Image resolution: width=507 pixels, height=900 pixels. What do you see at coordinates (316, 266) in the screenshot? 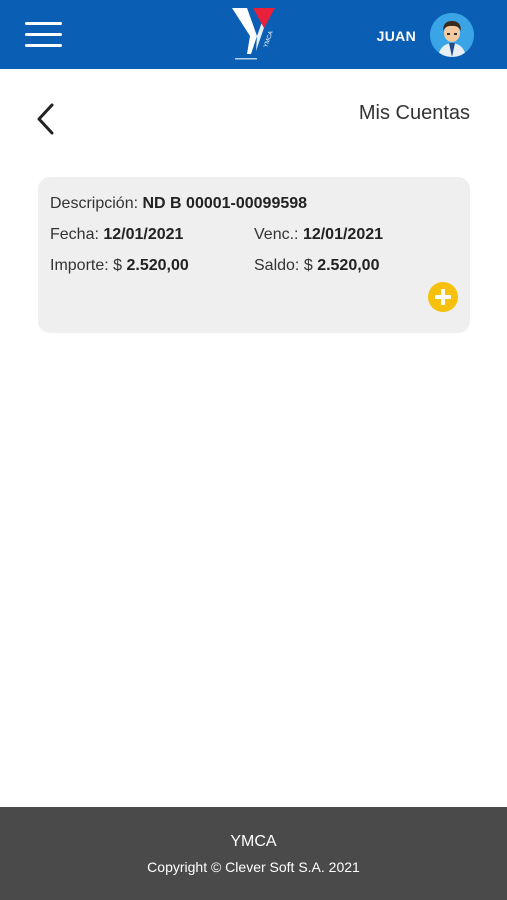
I see `balance-field: Saldo: $ 2.520,00` at bounding box center [316, 266].